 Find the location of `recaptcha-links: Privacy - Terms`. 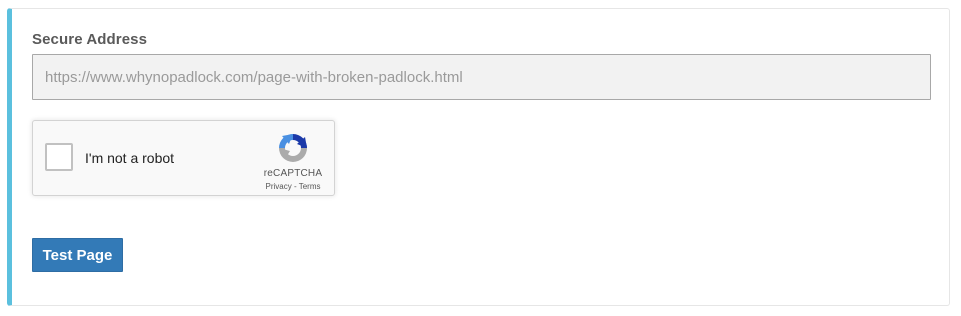

recaptcha-links: Privacy - Terms is located at coordinates (293, 186).